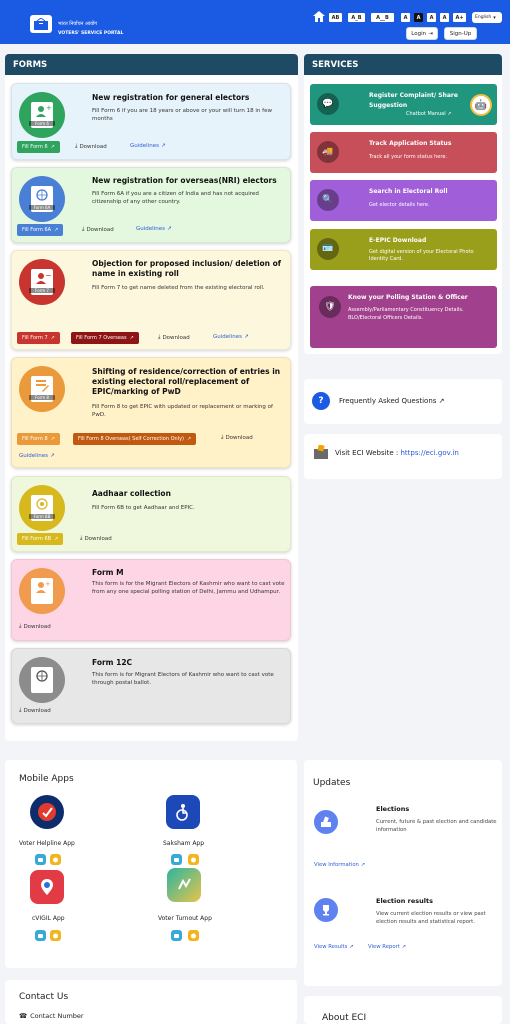 This screenshot has height=1024, width=510. I want to click on form-6b-download-link: ⤓ Download, so click(96, 538).